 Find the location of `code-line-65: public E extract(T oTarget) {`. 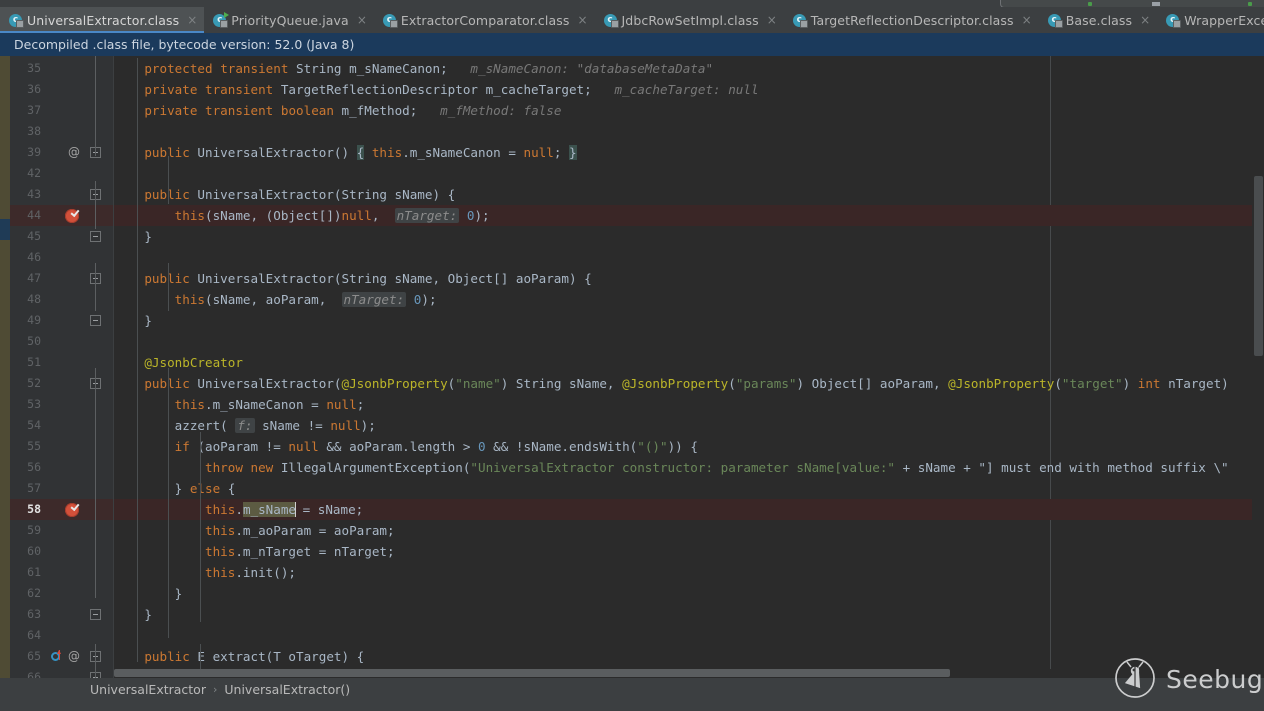

code-line-65: public E extract(T oTarget) { is located at coordinates (239, 656).